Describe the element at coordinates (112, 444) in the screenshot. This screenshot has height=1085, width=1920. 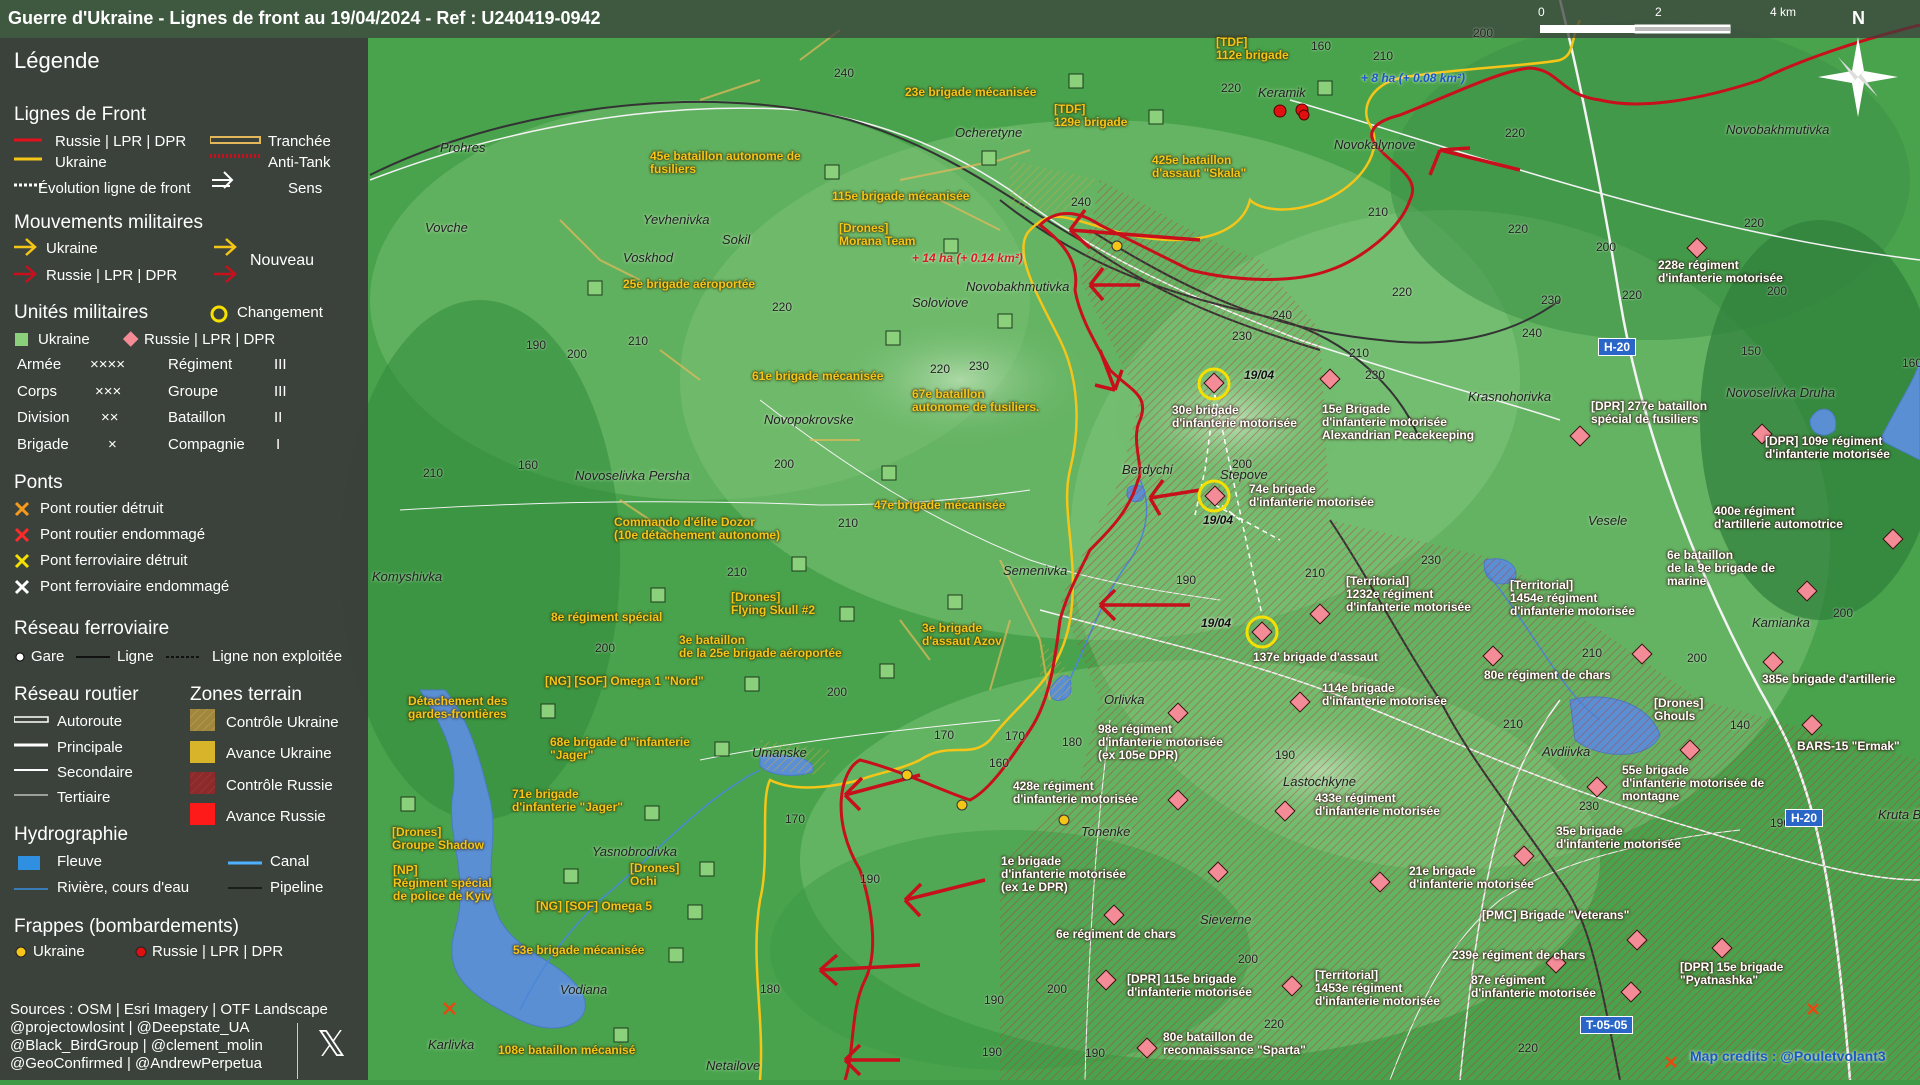
I see `echelon-mark: ×` at that location.